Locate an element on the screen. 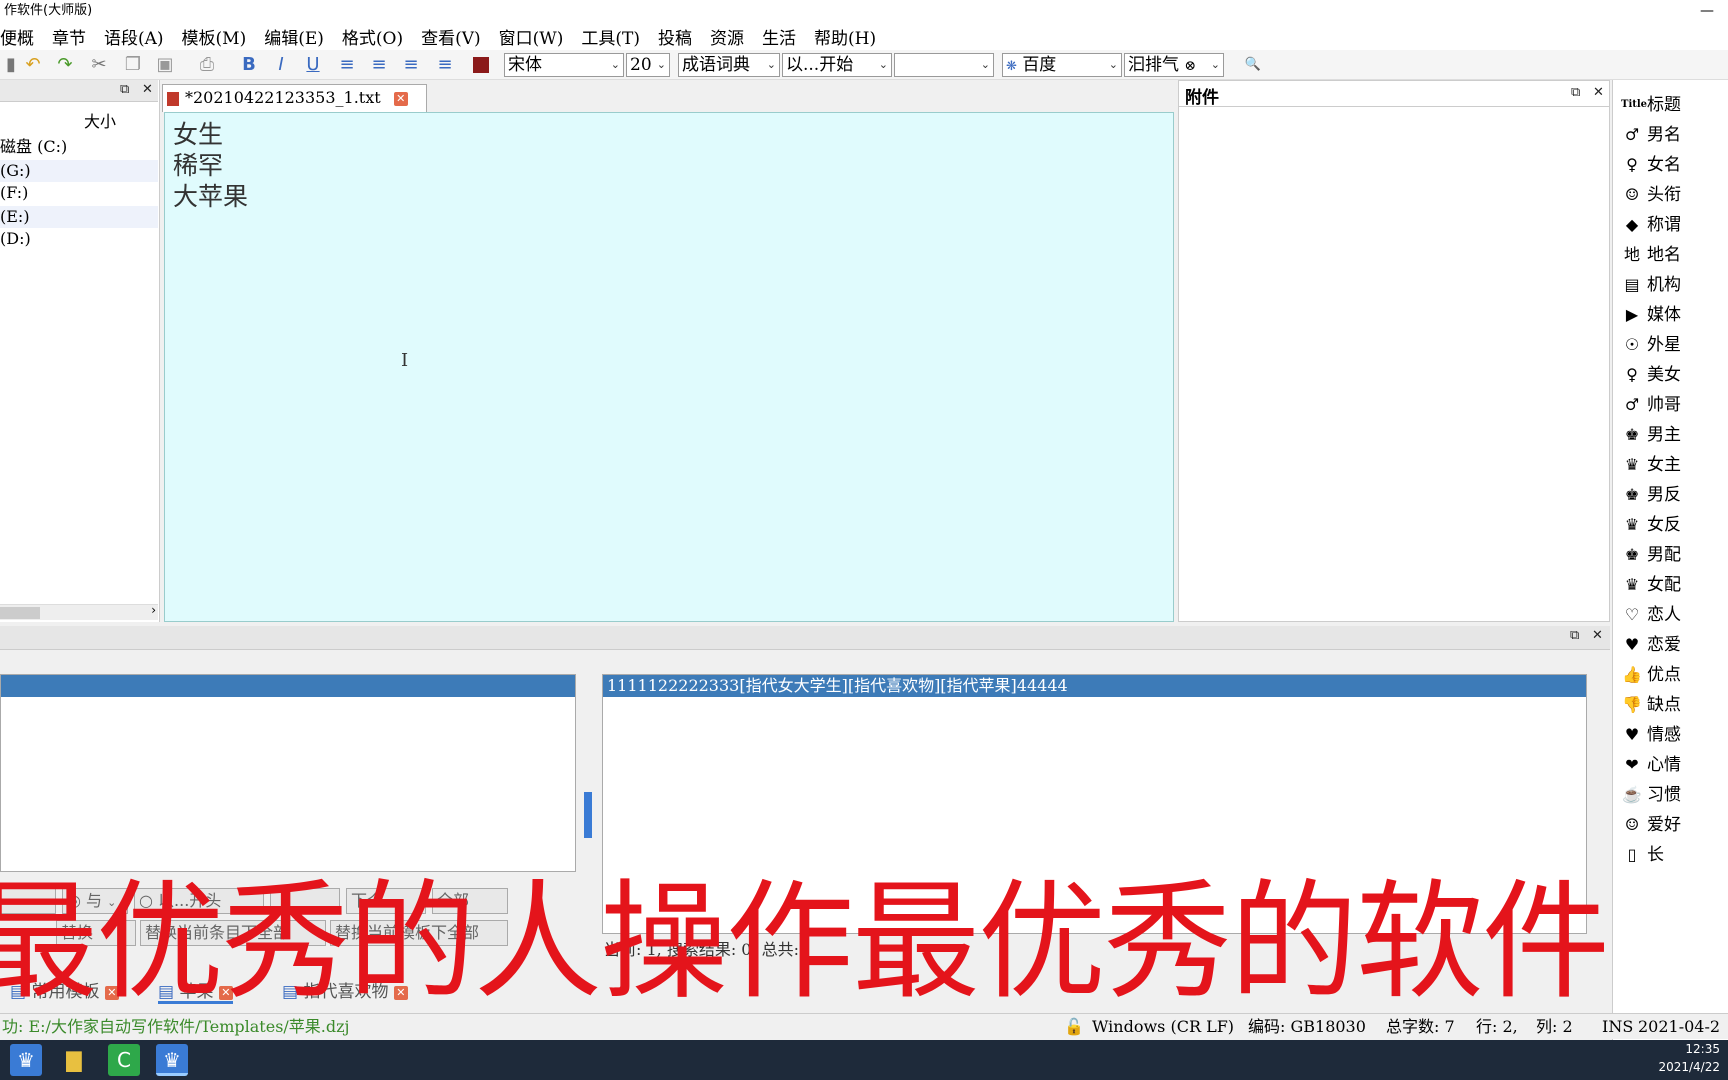 The image size is (1728, 1080). category-item: ♀ 美女 is located at coordinates (1651, 375).